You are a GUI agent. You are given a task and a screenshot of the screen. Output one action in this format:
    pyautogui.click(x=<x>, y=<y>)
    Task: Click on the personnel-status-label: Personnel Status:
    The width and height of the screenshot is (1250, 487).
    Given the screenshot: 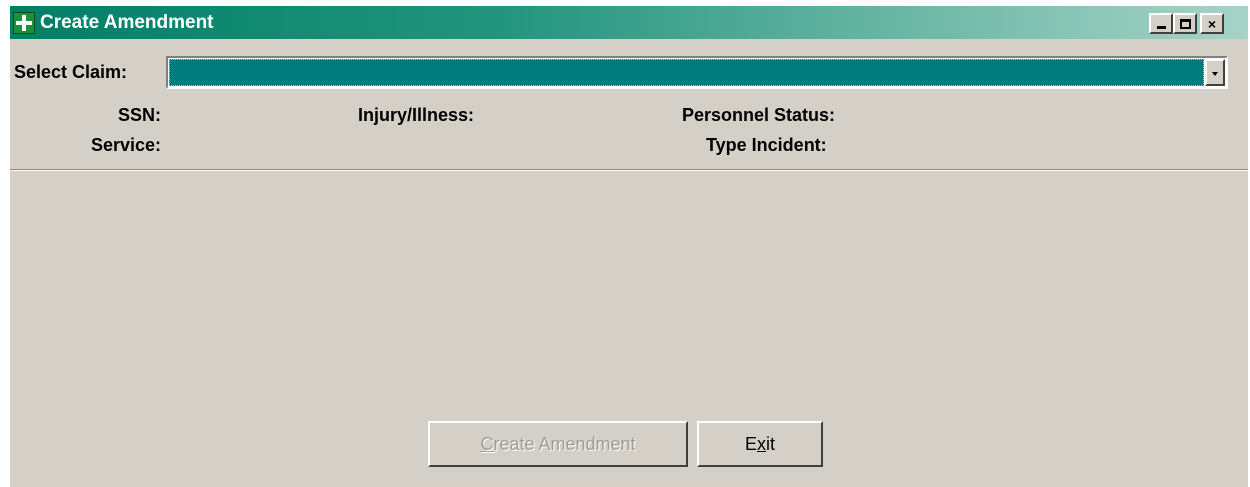 What is the action you would take?
    pyautogui.click(x=759, y=115)
    